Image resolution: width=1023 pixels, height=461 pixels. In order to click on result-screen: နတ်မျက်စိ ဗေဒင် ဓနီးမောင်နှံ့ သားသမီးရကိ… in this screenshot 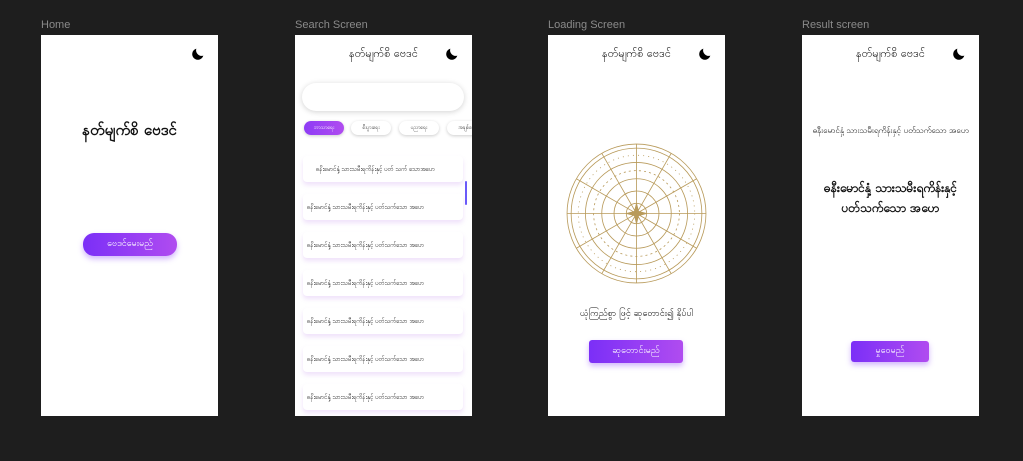, I will do `click(890, 225)`.